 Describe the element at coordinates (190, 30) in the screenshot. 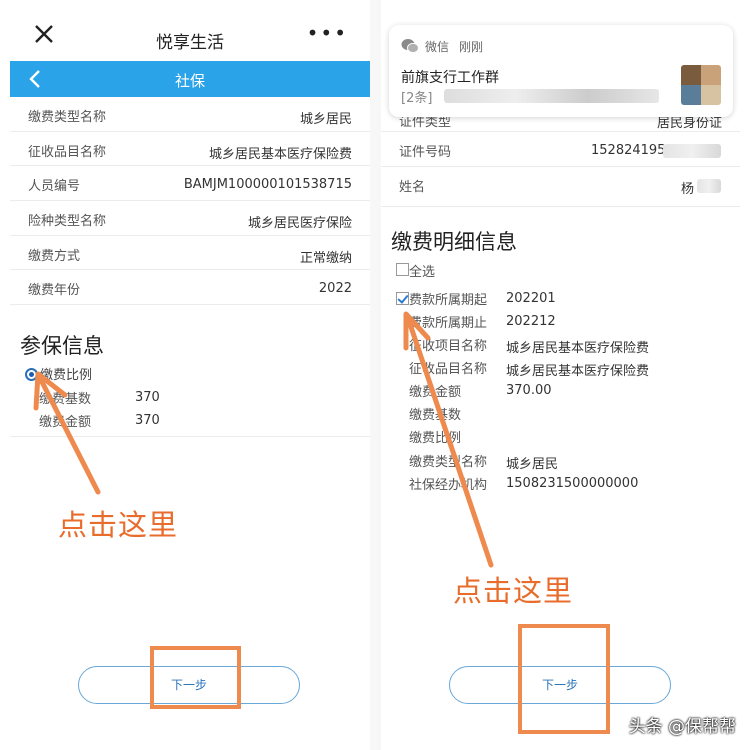

I see `app-header: 悦享生活 •••` at that location.